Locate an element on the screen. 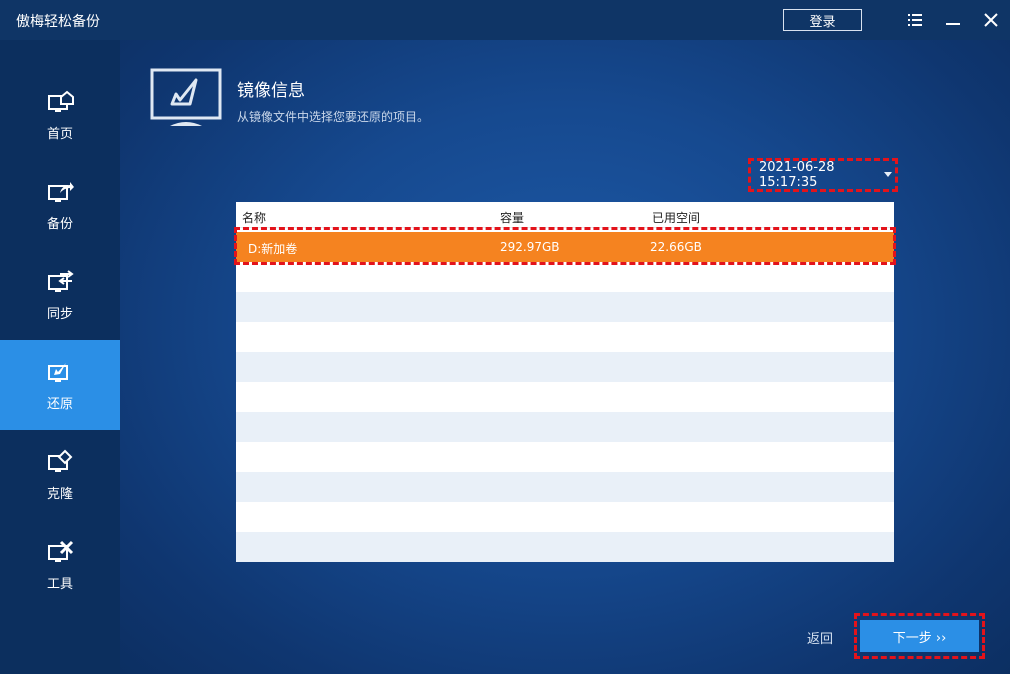 Image resolution: width=1010 pixels, height=674 pixels. sidebar-item-label: 首页 is located at coordinates (59, 134).